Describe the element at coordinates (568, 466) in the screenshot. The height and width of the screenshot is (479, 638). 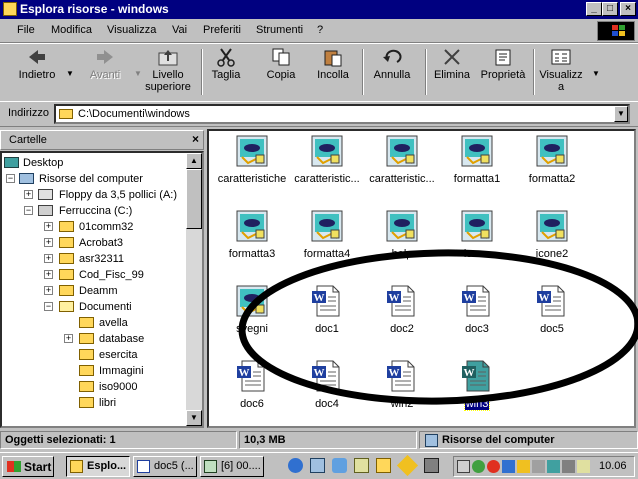
I see `tray-speaker-icon` at that location.